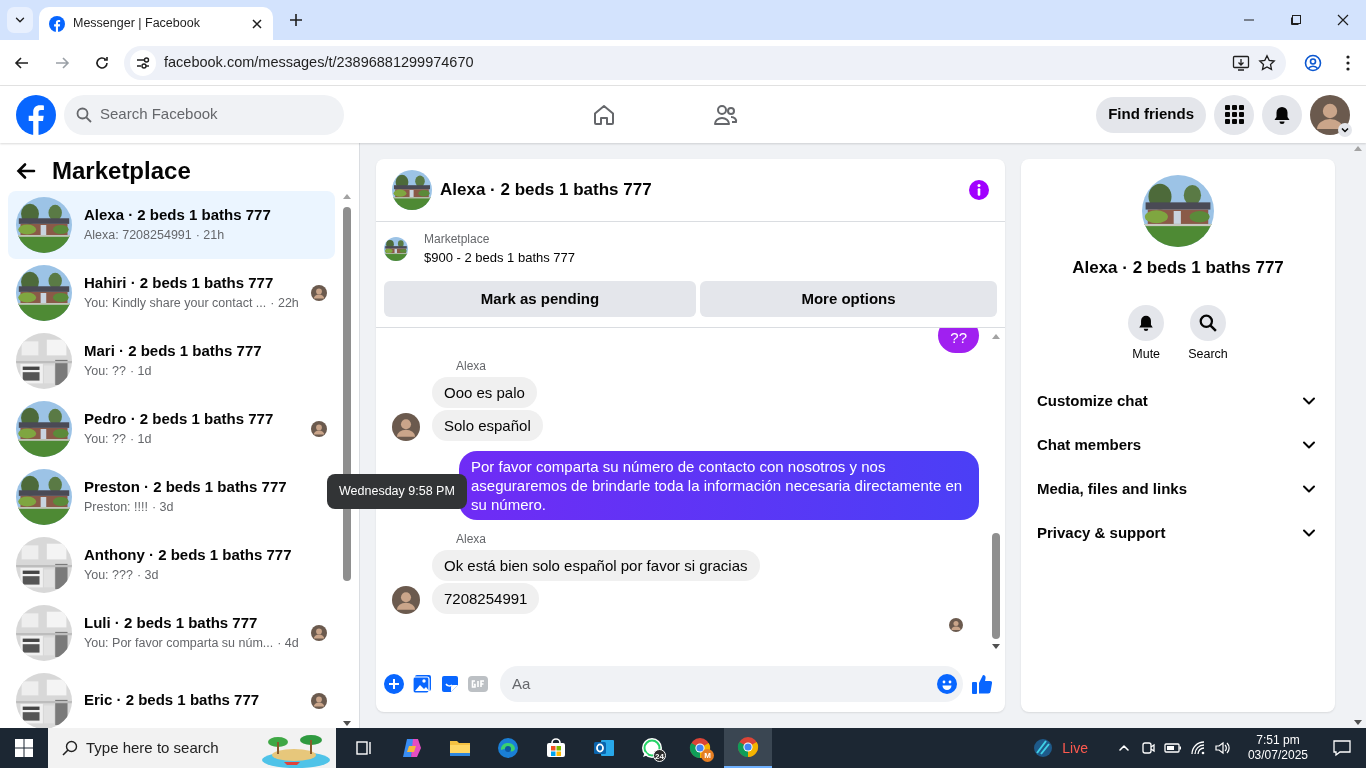 Image resolution: width=1366 pixels, height=768 pixels. Describe the element at coordinates (450, 684) in the screenshot. I see `sticker-icon` at that location.